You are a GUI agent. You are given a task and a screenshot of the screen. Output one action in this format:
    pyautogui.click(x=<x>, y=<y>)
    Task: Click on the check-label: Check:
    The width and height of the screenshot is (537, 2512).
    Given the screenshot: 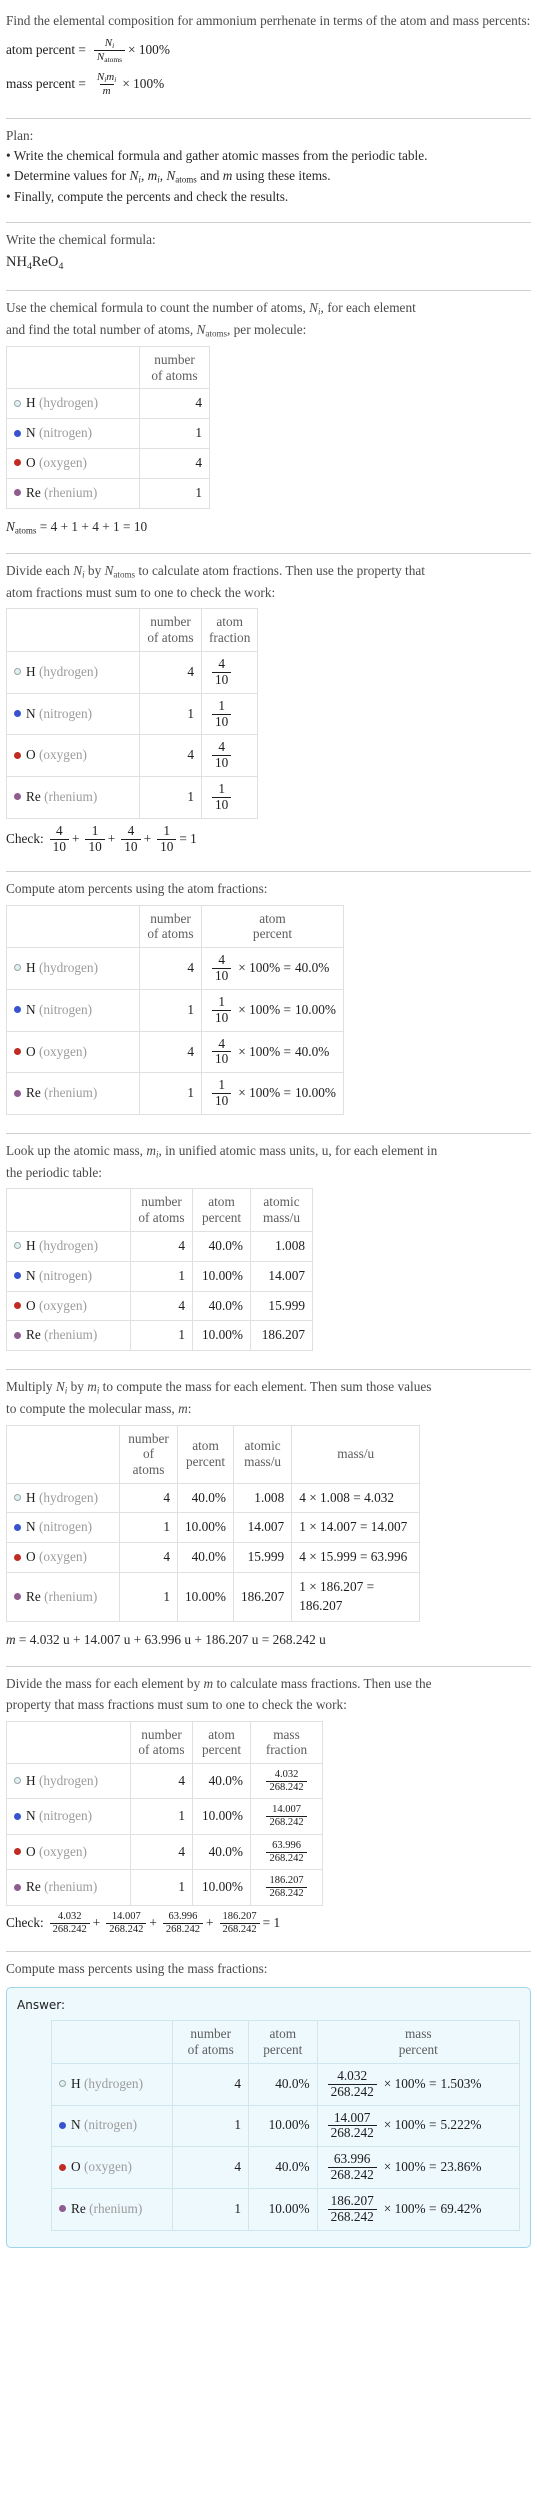 What is the action you would take?
    pyautogui.click(x=25, y=1922)
    